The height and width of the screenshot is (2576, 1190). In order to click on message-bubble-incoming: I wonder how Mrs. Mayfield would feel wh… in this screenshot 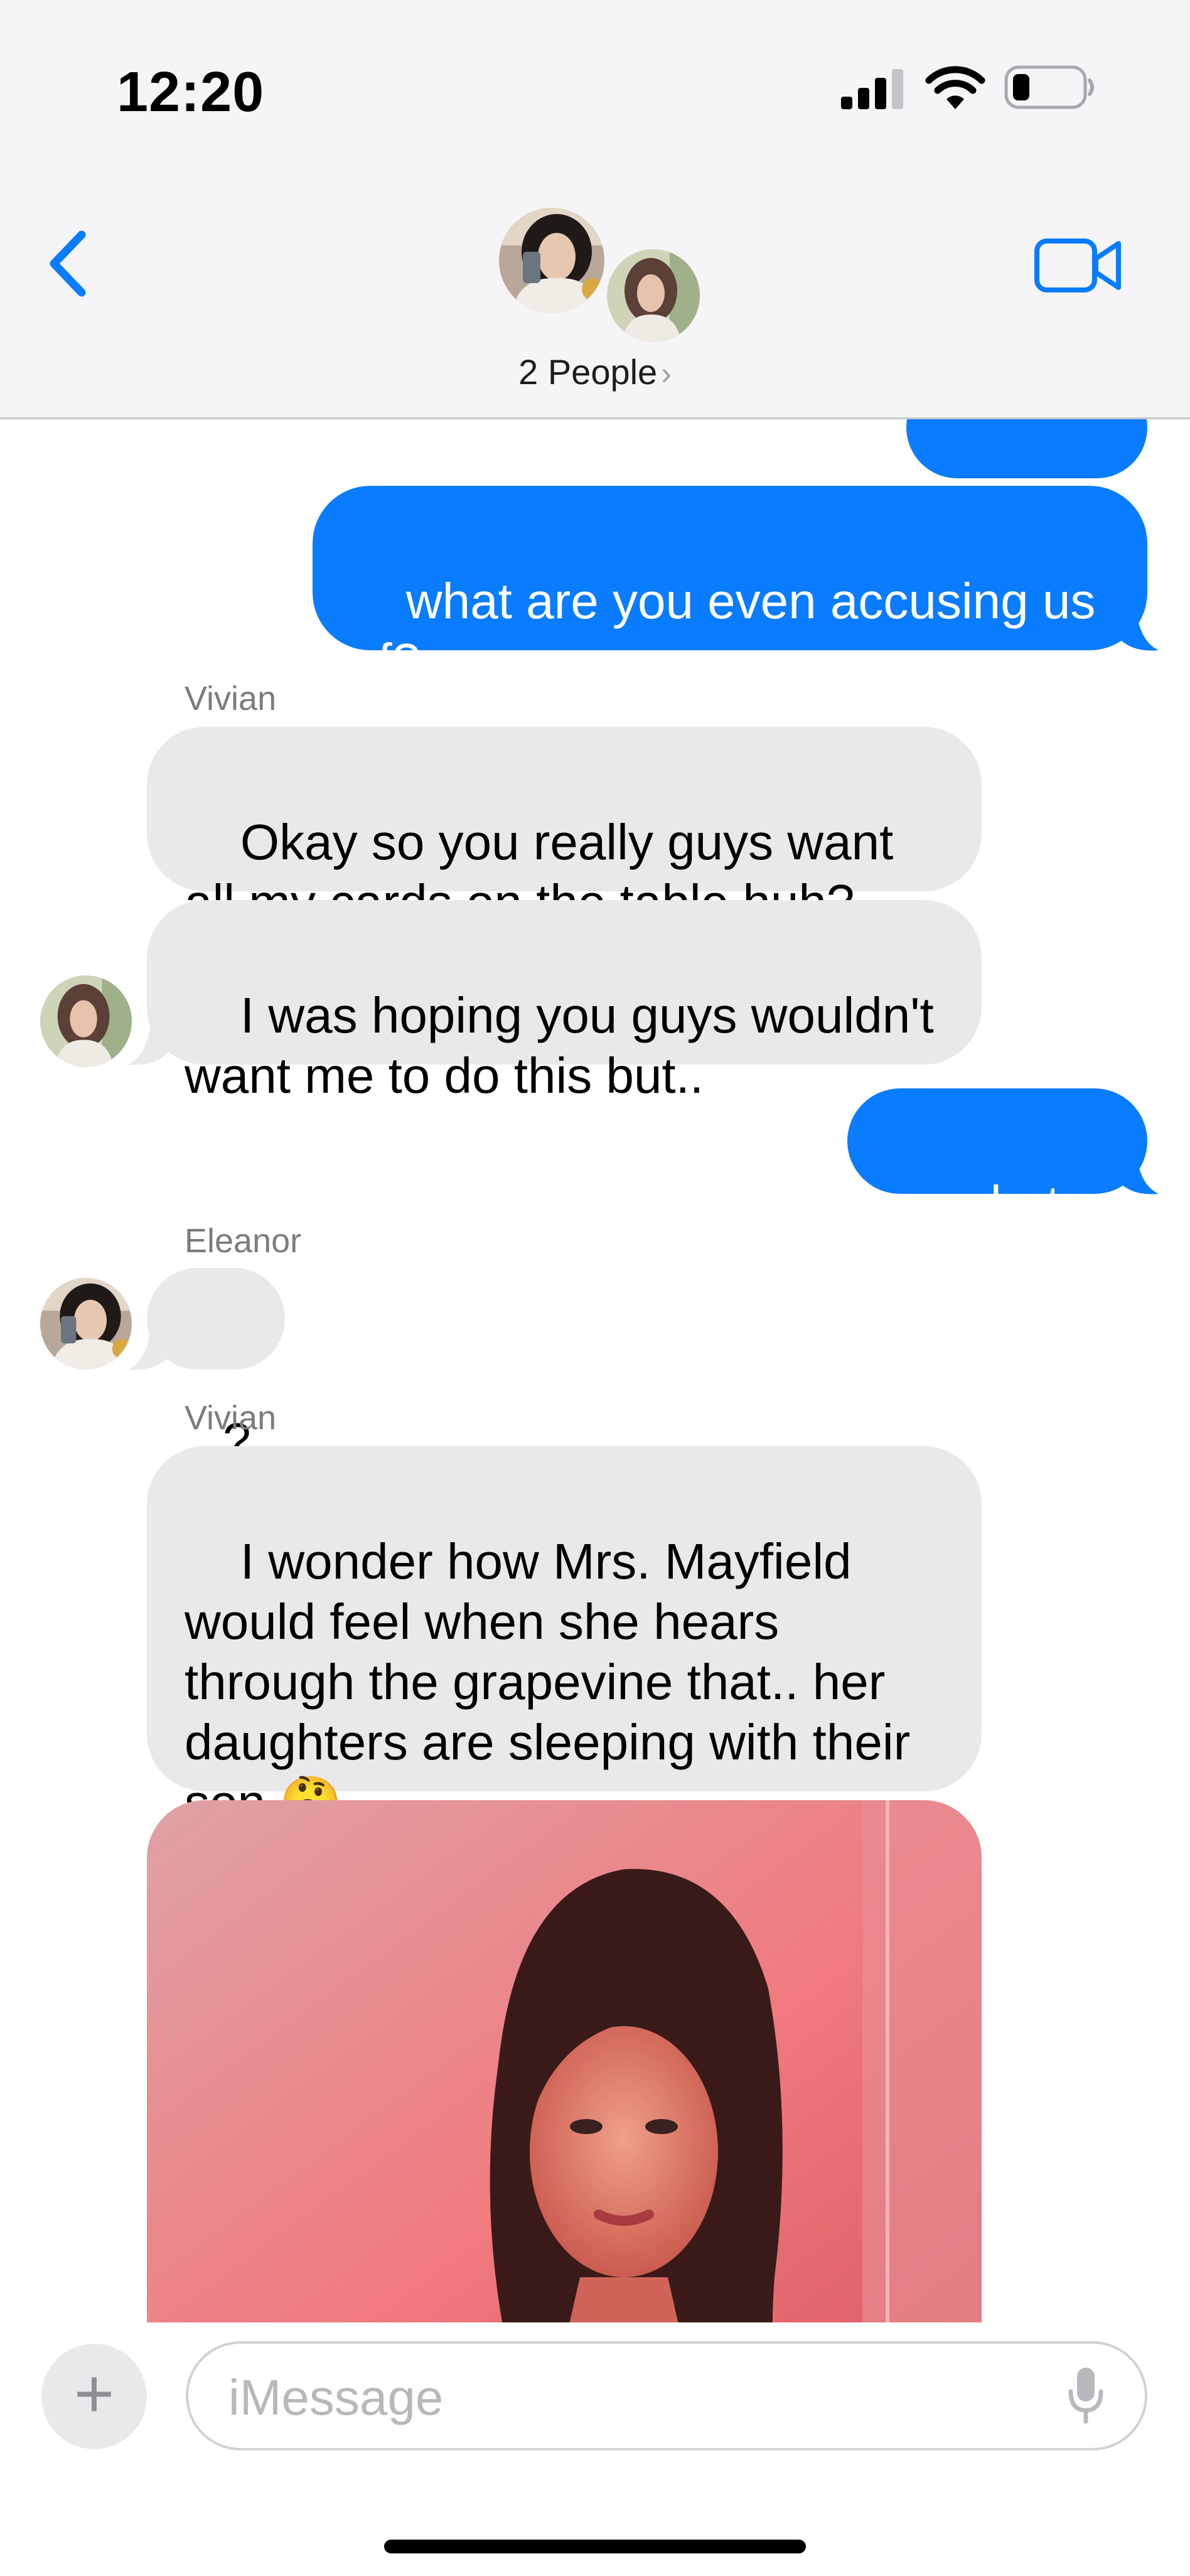, I will do `click(564, 1638)`.